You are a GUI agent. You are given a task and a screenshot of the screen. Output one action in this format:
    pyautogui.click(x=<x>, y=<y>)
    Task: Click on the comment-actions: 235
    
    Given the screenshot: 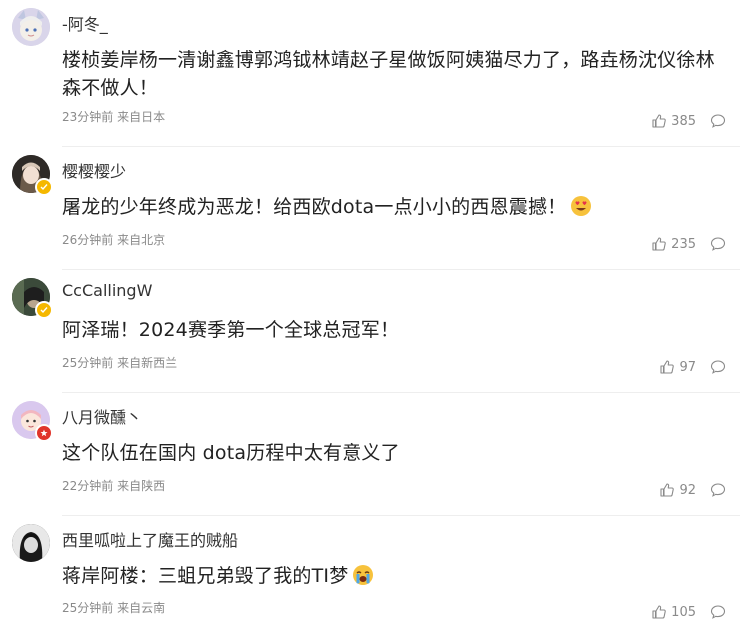 What is the action you would take?
    pyautogui.click(x=688, y=244)
    